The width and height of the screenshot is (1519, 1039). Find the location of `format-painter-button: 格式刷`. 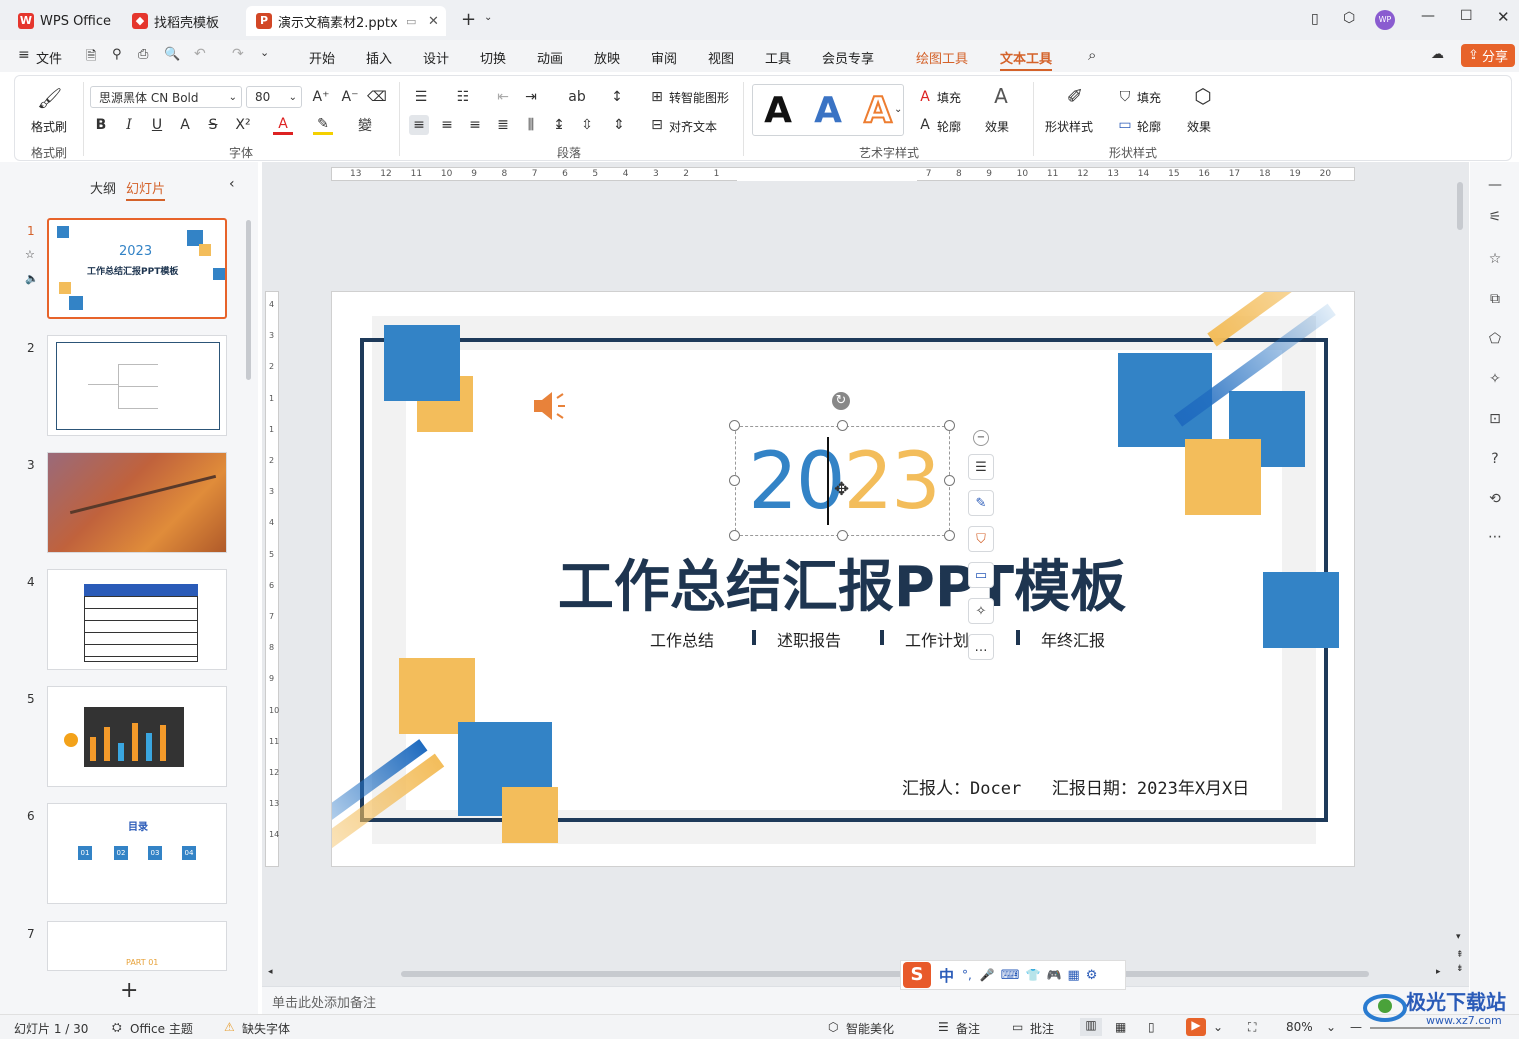

format-painter-button: 格式刷 is located at coordinates (49, 126).